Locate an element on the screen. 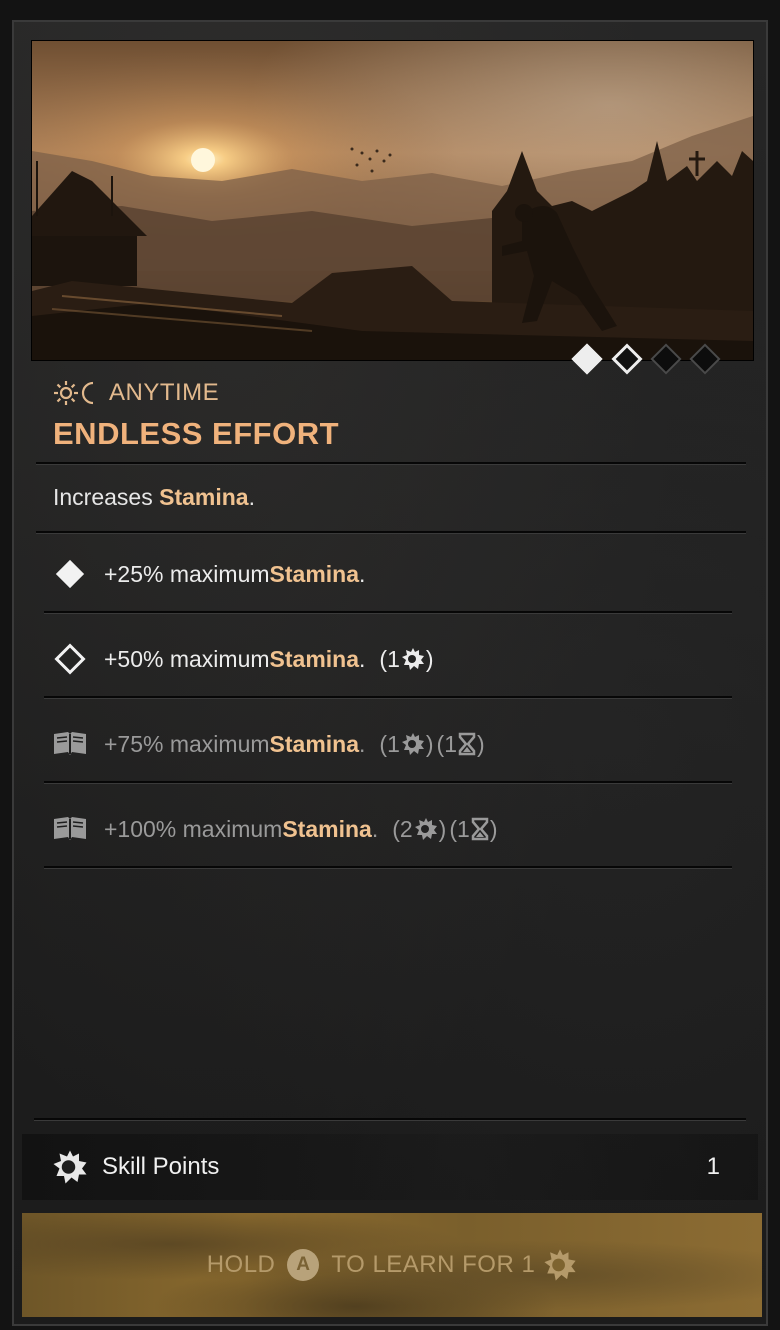  rank-text: +25% maximum is located at coordinates (187, 573).